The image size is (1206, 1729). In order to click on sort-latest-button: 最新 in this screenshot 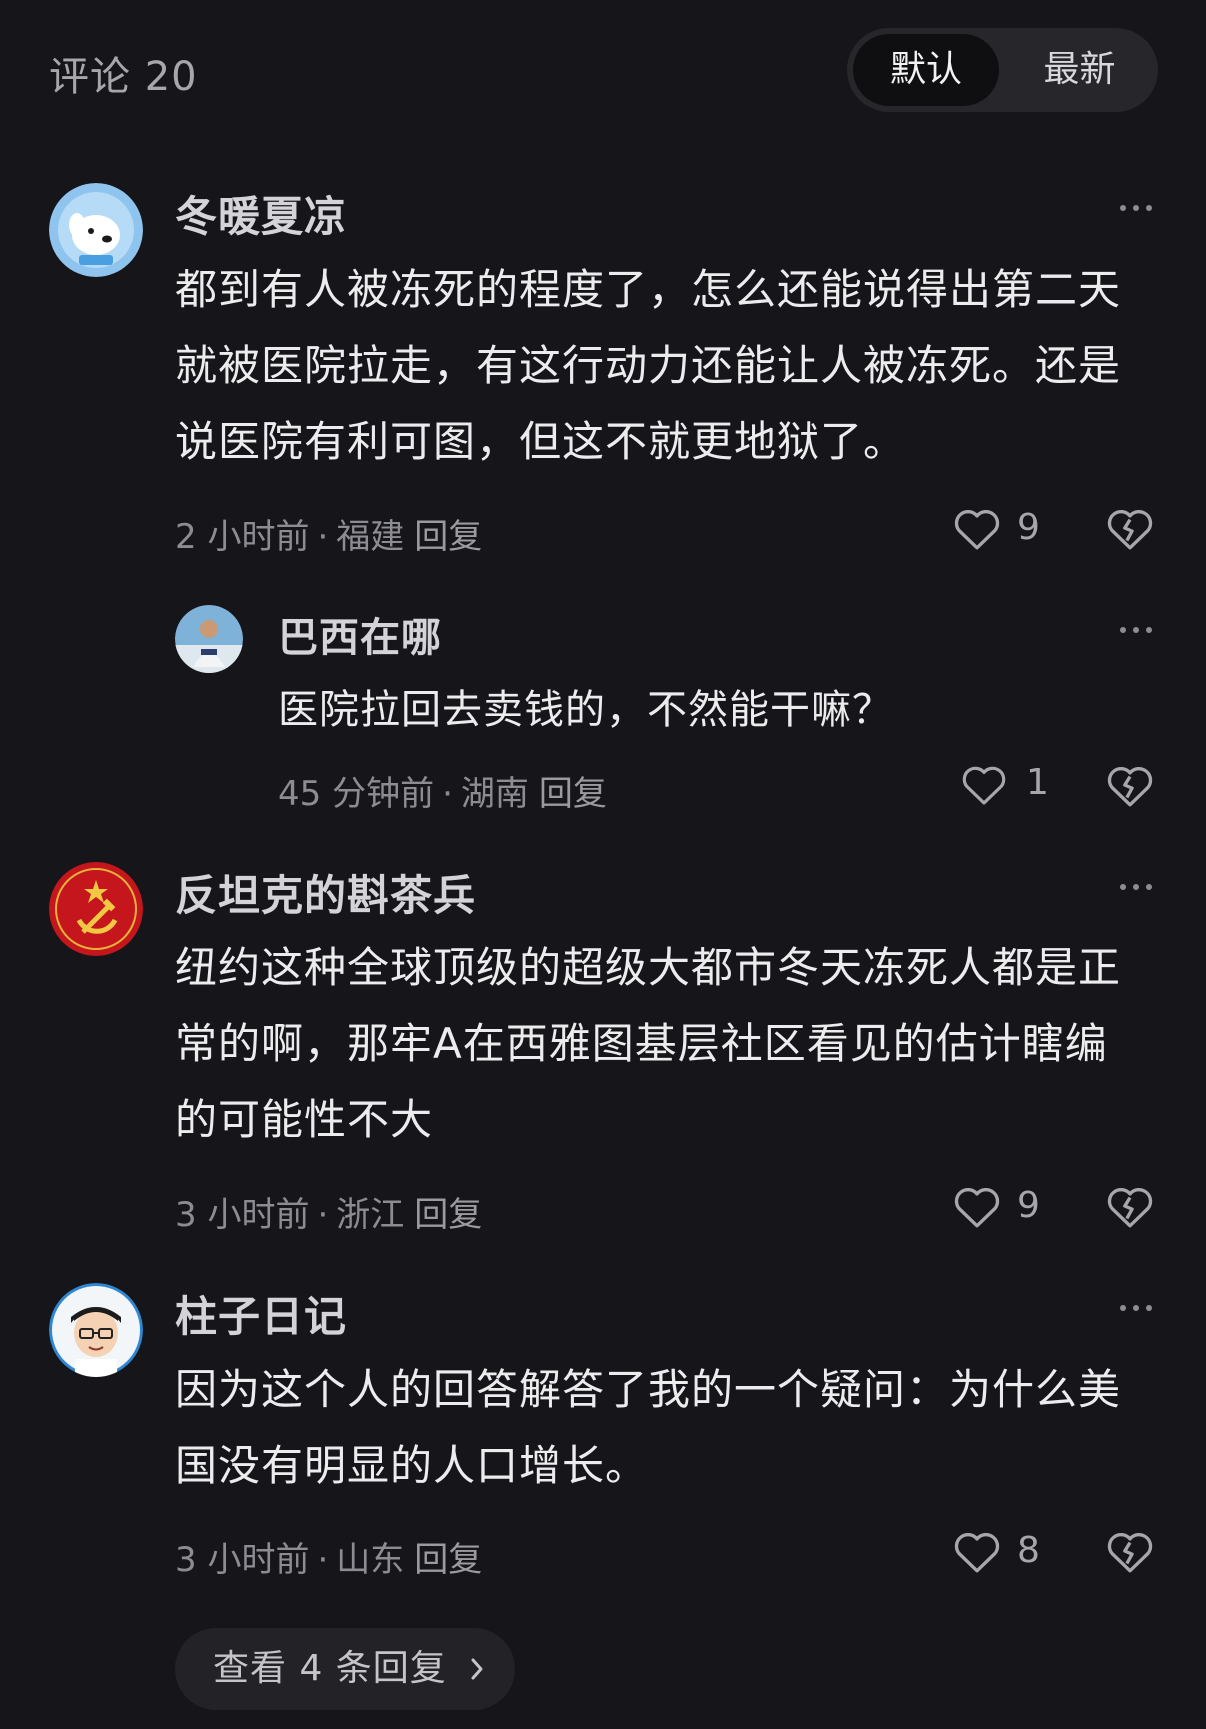, I will do `click(1079, 70)`.